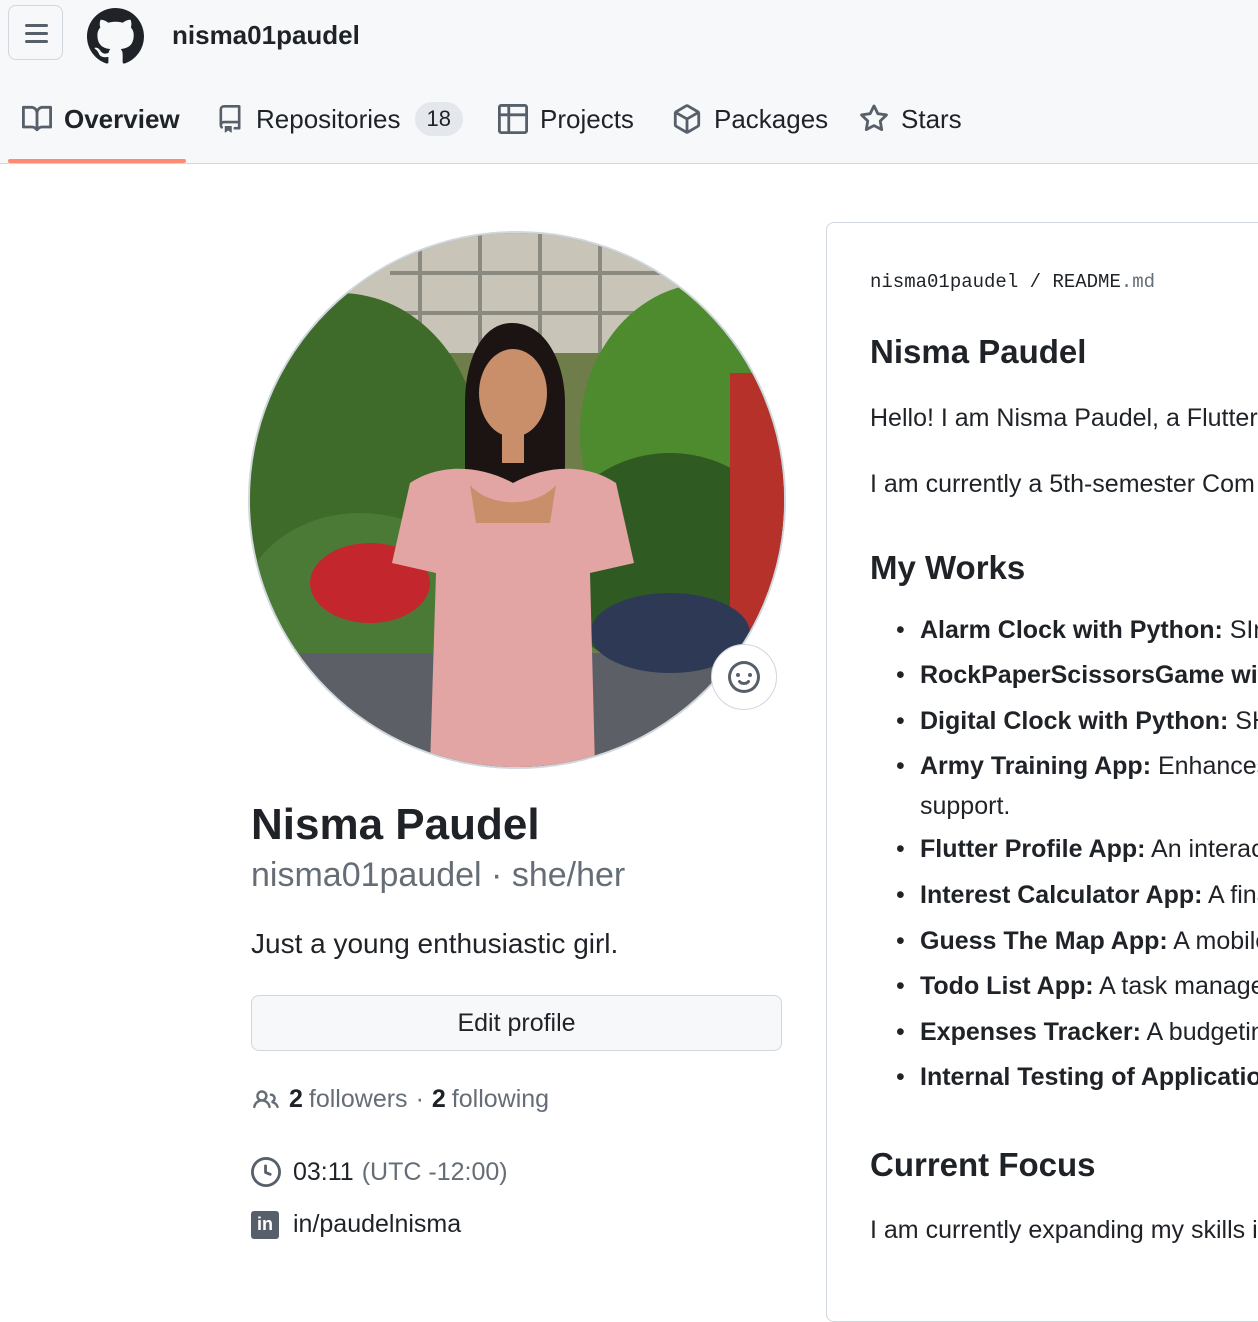  What do you see at coordinates (266, 1098) in the screenshot?
I see `people-icon` at bounding box center [266, 1098].